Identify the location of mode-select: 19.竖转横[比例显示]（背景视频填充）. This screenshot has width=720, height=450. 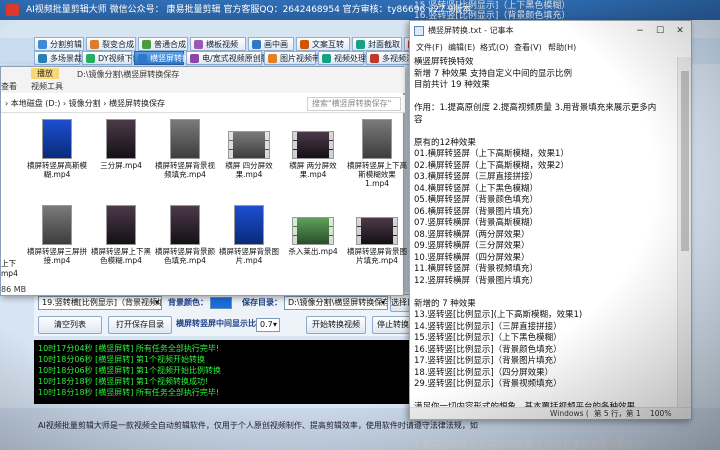
(100, 303).